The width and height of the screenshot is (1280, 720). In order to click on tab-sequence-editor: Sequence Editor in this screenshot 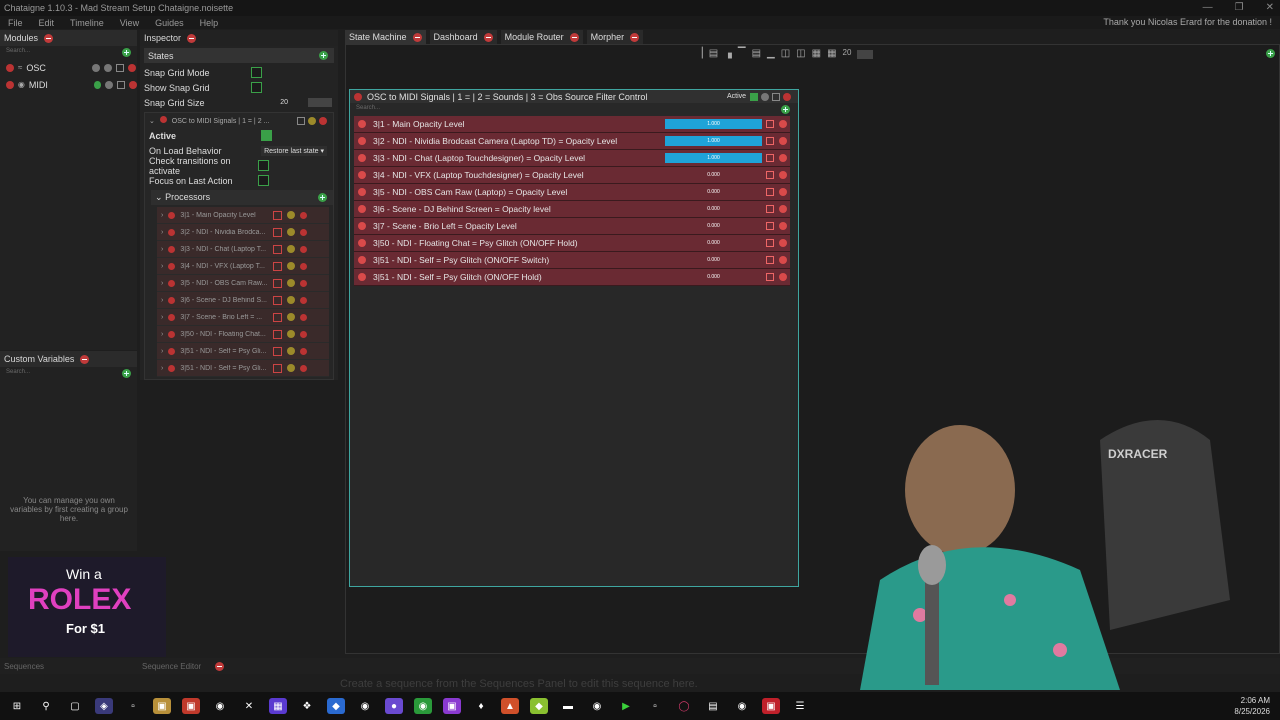, I will do `click(171, 666)`.